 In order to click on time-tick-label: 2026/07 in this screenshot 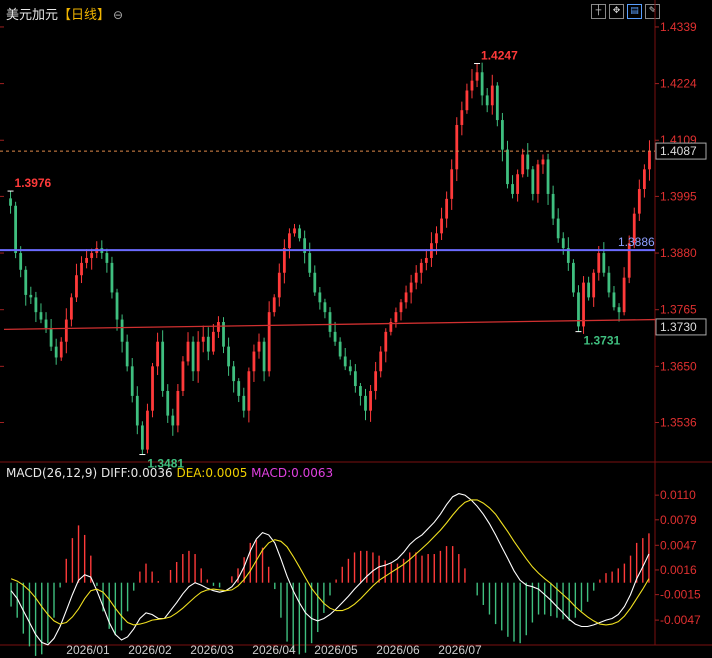, I will do `click(460, 650)`.